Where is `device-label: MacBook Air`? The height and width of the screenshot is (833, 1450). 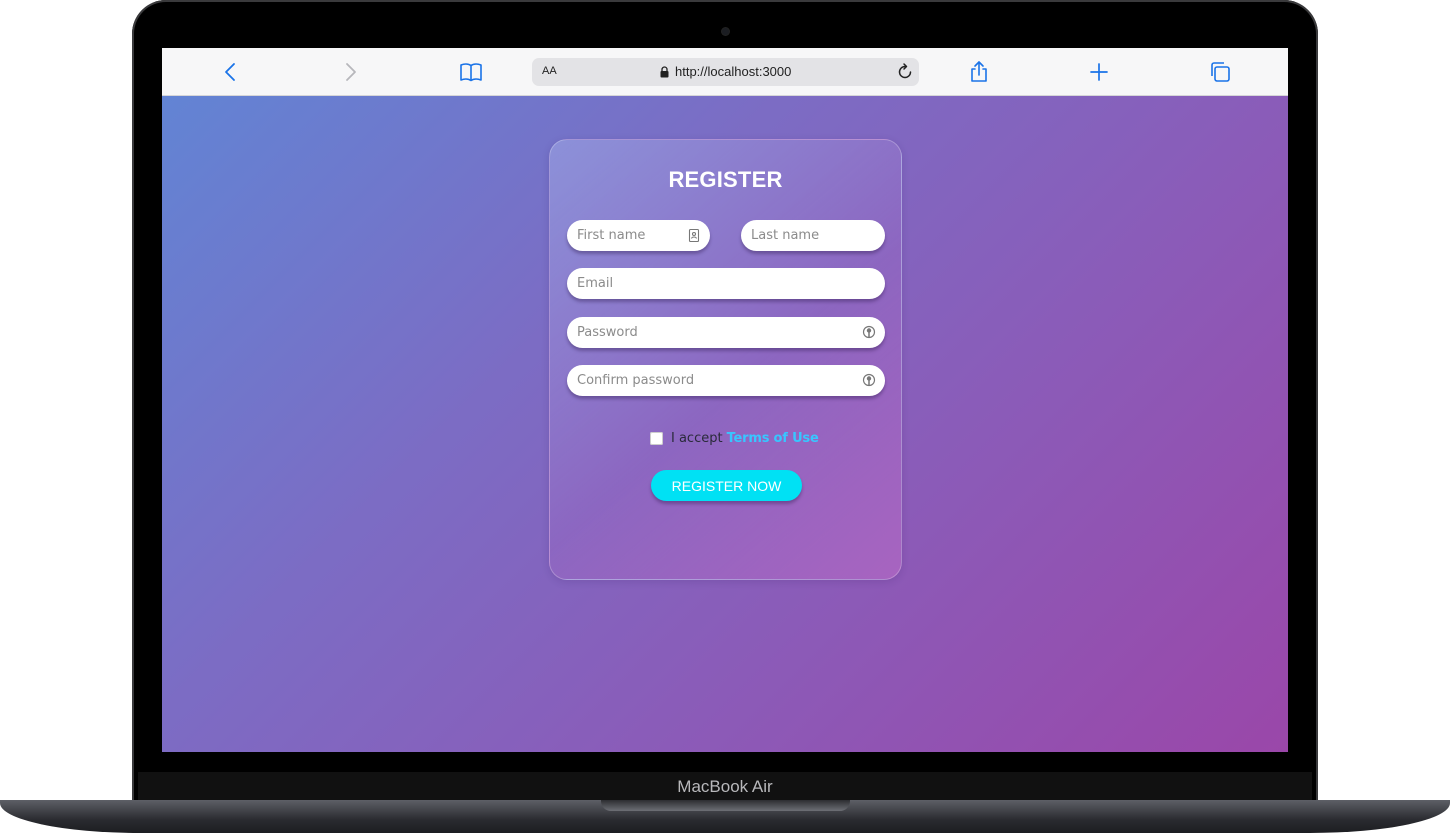 device-label: MacBook Air is located at coordinates (725, 786).